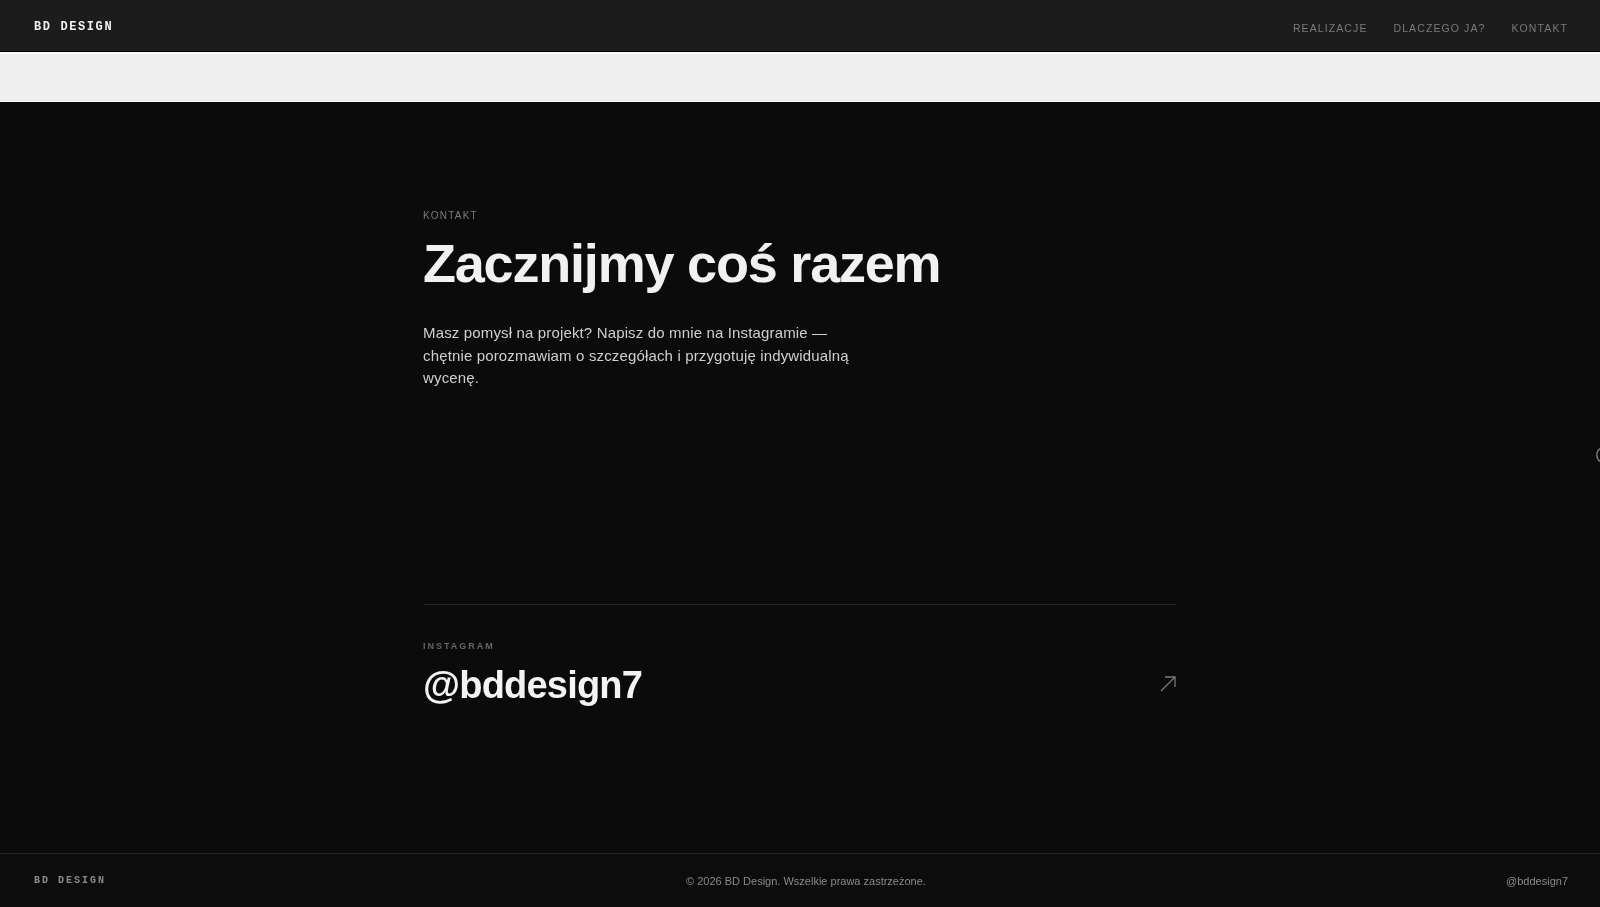 The width and height of the screenshot is (1600, 907). Describe the element at coordinates (636, 355) in the screenshot. I see `section-description: Masz pomysł na projekt? Napisz do mnie na Instagramie — chętnie porozmawiam o szczegółach i przygotuję indywidualną wycenę.` at that location.